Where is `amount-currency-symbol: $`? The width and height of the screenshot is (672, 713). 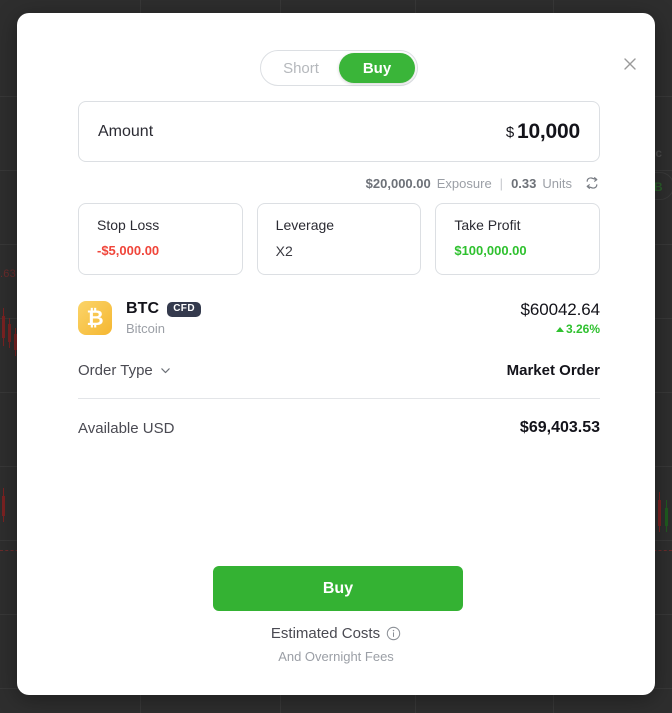 amount-currency-symbol: $ is located at coordinates (509, 132).